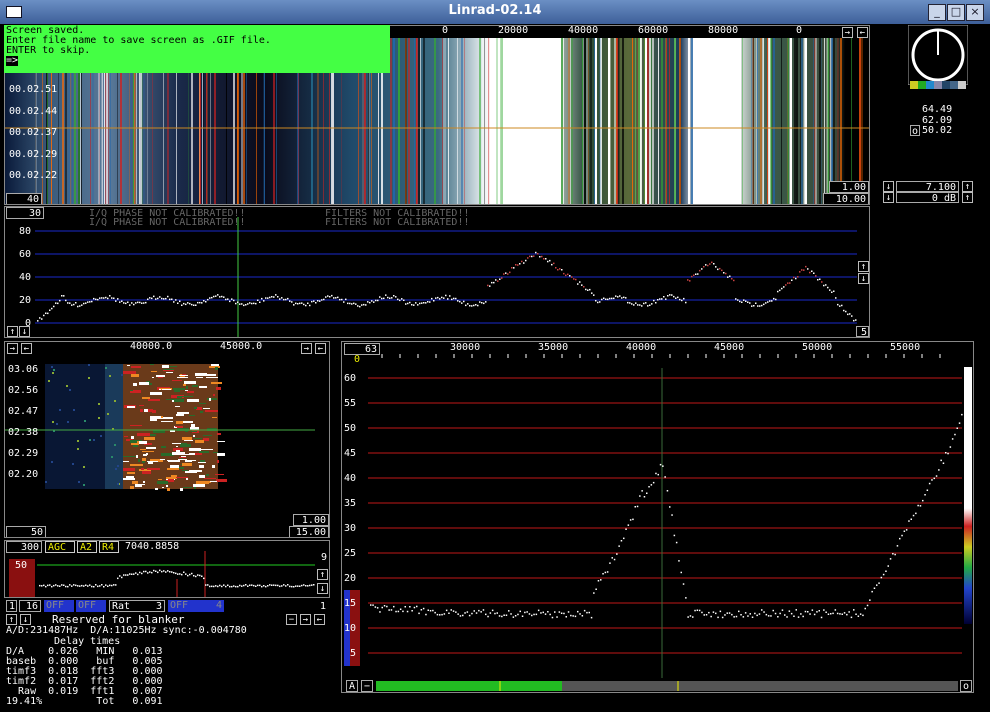 The width and height of the screenshot is (990, 712). What do you see at coordinates (938, 85) in the screenshot?
I see `s-meter-color-bar` at bounding box center [938, 85].